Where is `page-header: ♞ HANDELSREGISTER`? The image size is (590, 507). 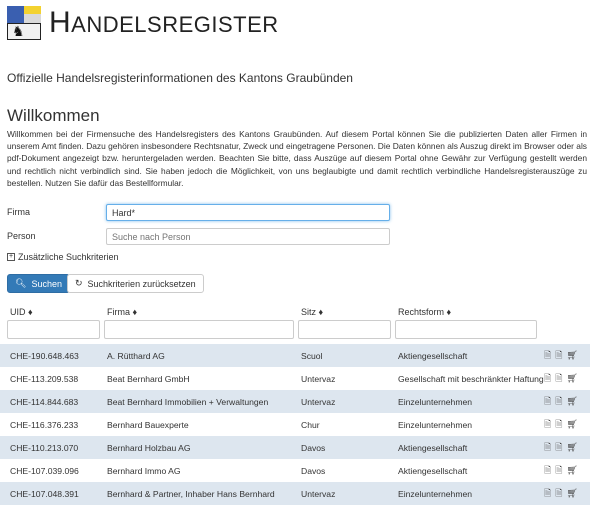
page-header: ♞ HANDELSREGISTER is located at coordinates (143, 23).